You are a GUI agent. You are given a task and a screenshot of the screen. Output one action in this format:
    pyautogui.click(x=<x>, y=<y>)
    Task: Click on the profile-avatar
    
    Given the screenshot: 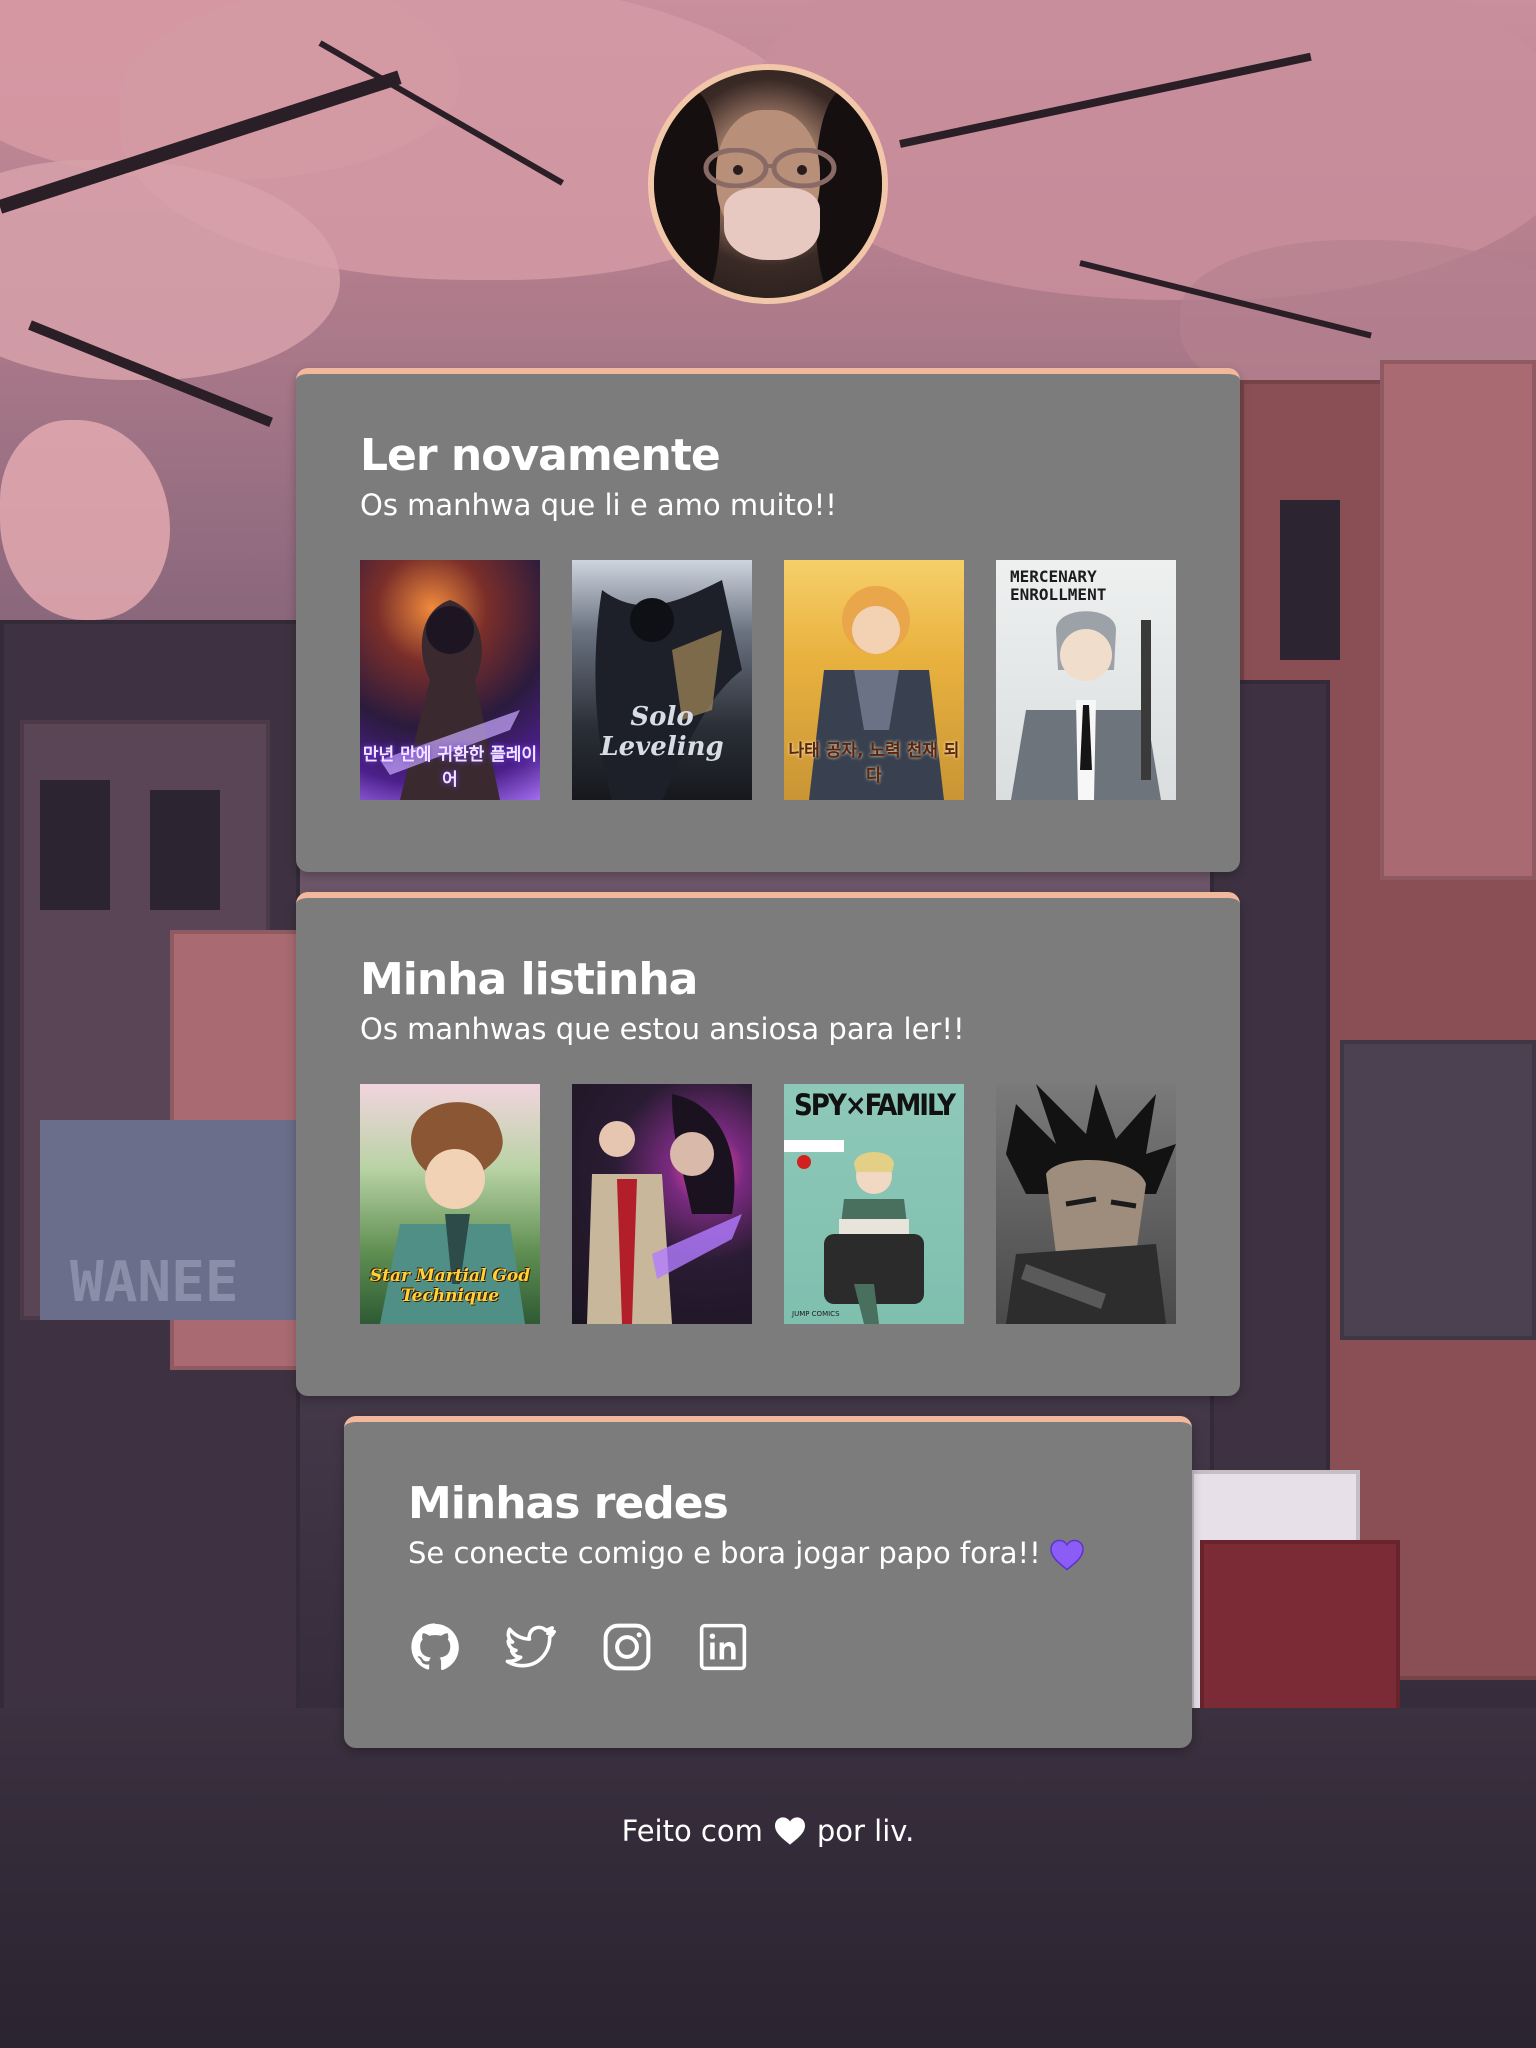 What is the action you would take?
    pyautogui.click(x=768, y=184)
    